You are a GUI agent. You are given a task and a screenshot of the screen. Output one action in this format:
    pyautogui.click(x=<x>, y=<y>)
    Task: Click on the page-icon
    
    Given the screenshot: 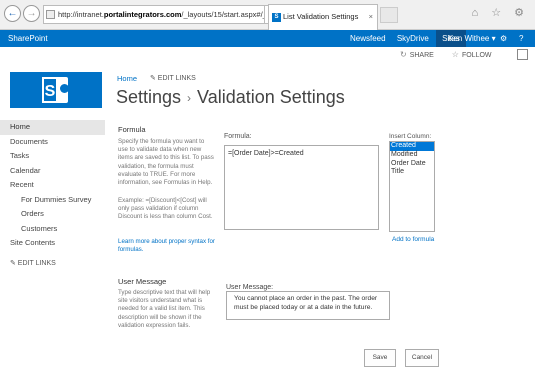 What is the action you would take?
    pyautogui.click(x=50, y=14)
    